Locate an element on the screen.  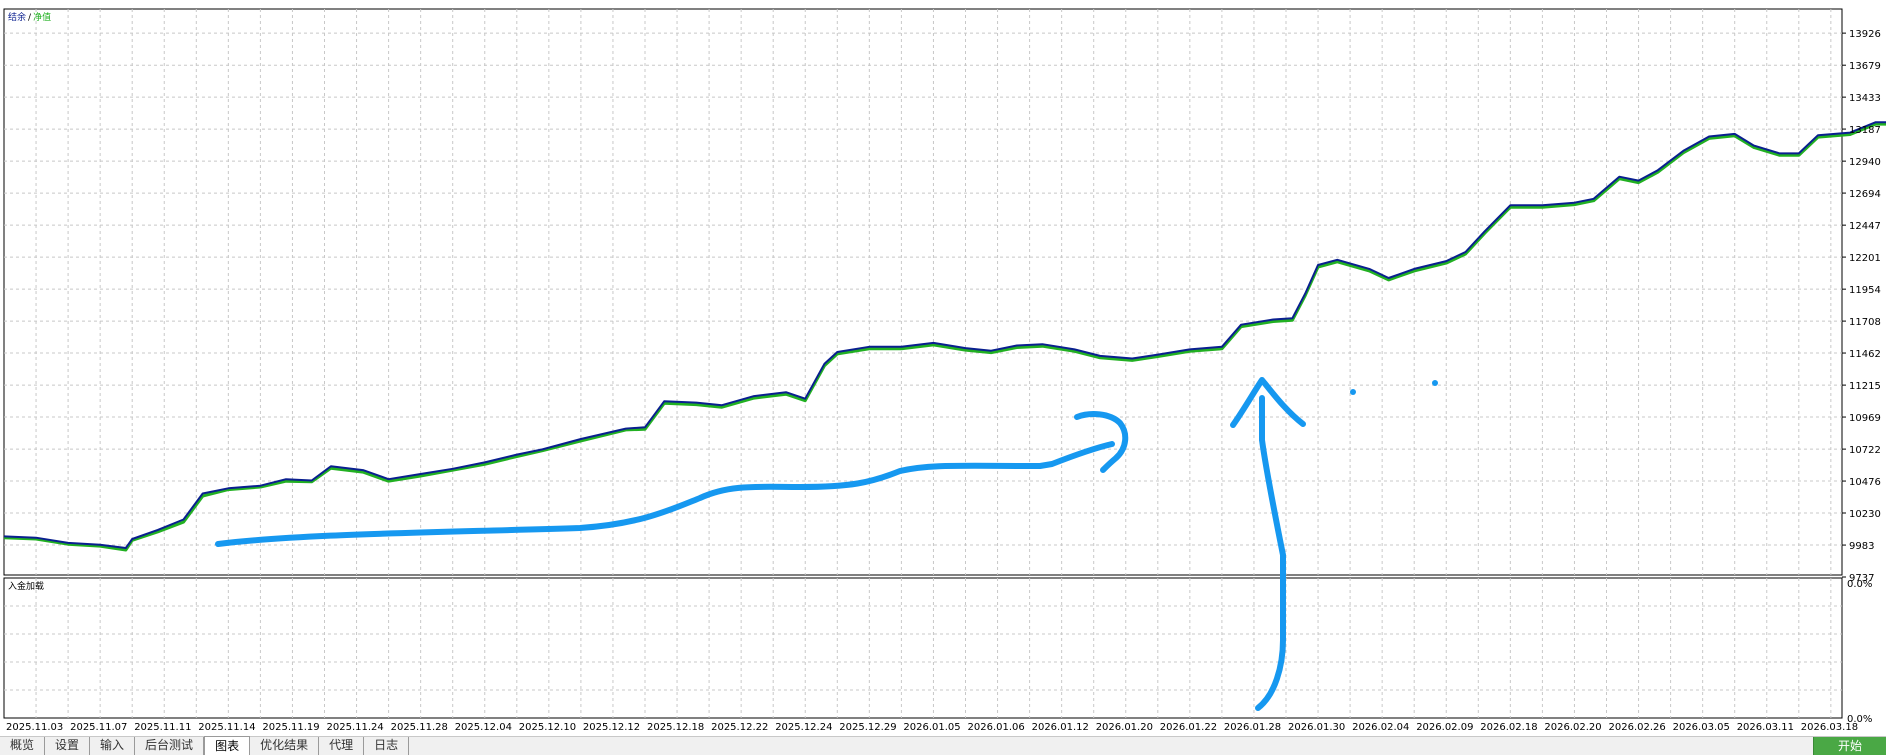
x-tick-label: 2026.03.11 is located at coordinates (1765, 727).